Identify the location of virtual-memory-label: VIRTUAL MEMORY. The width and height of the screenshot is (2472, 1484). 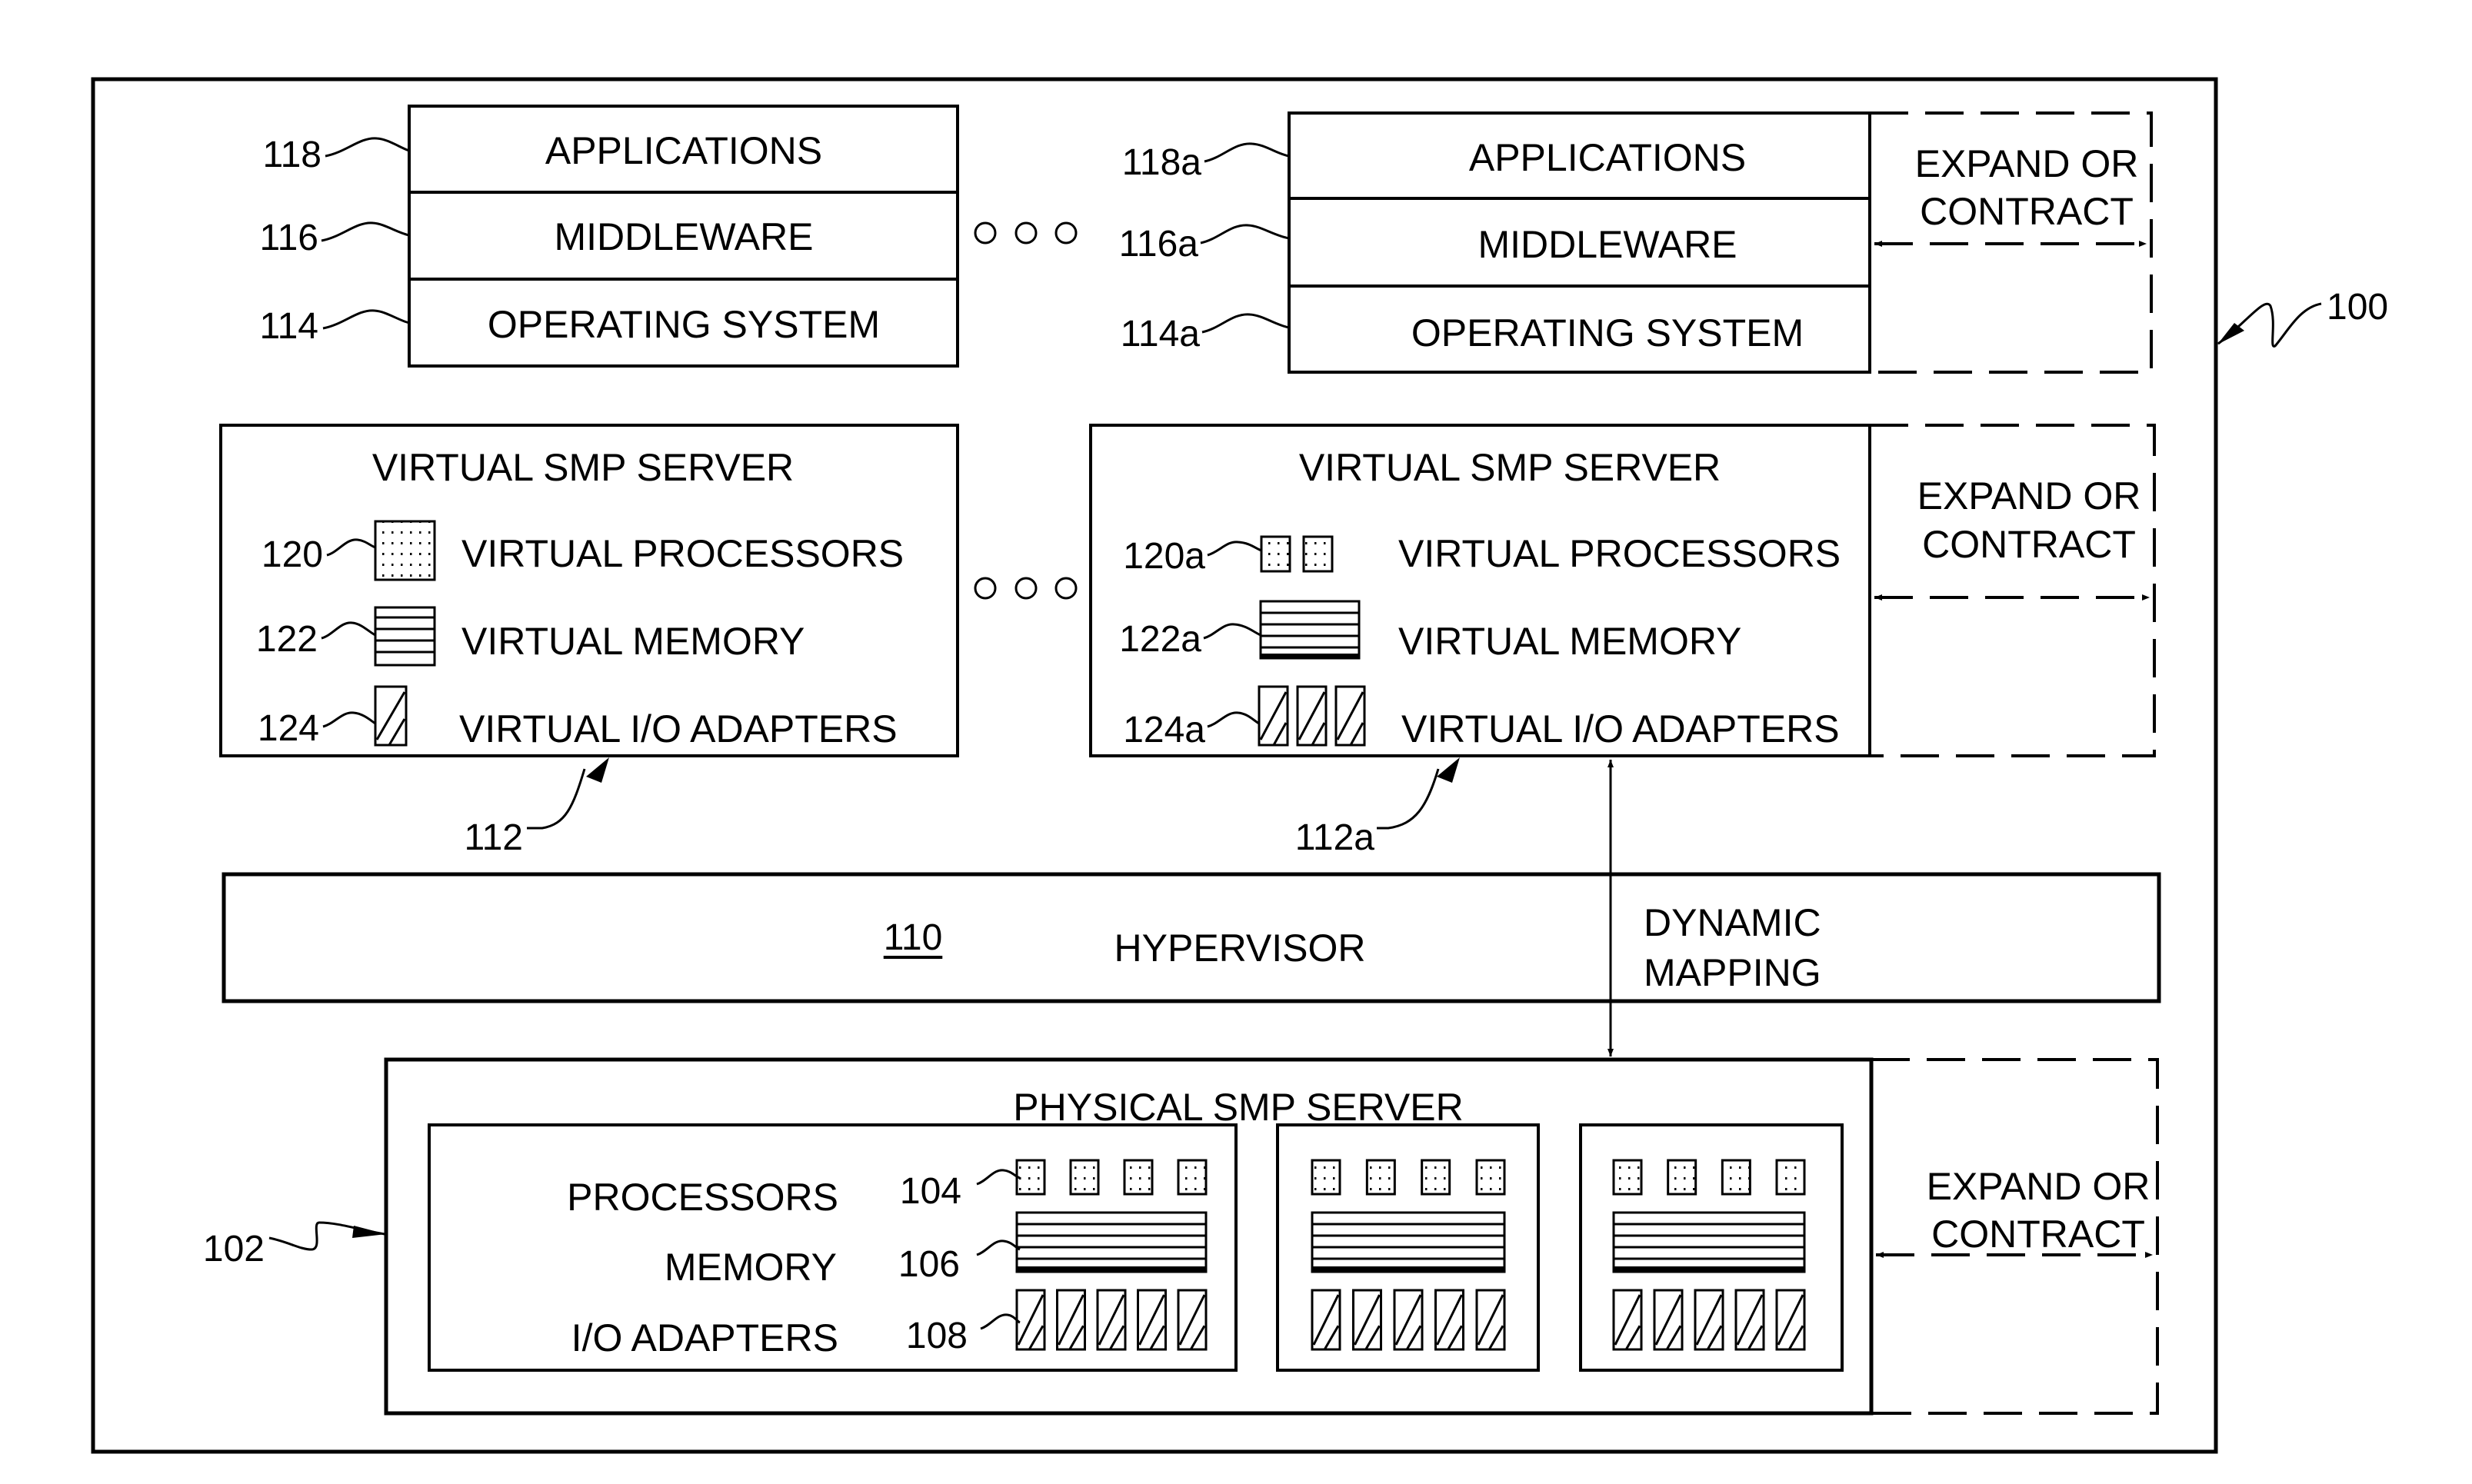
(633, 642).